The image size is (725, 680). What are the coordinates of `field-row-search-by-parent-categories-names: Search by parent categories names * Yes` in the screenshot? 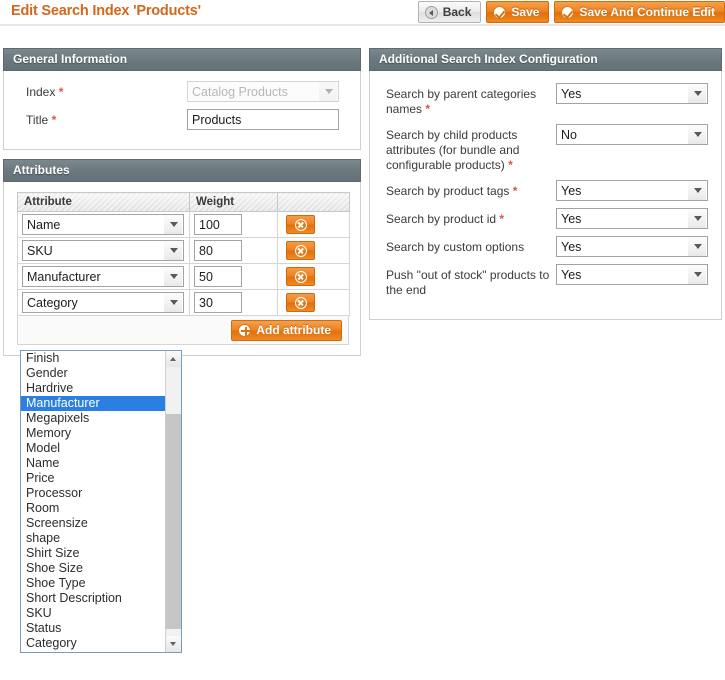 It's located at (545, 100).